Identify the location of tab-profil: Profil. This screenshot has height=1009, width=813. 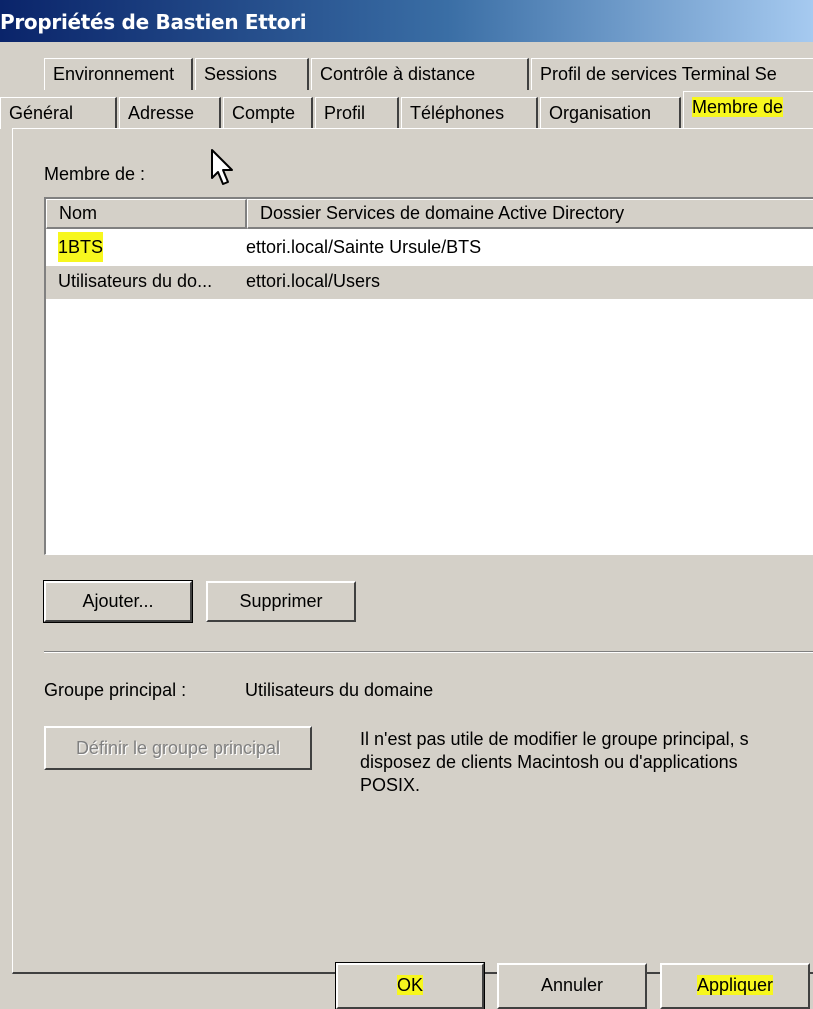
(357, 113).